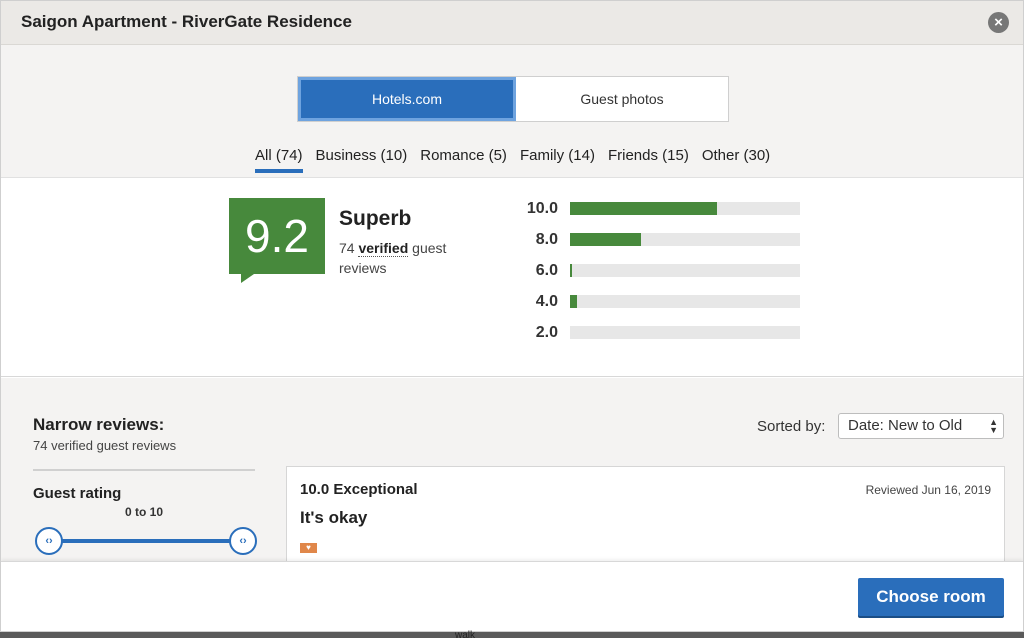  What do you see at coordinates (546, 301) in the screenshot?
I see `distribution-label: 4.0` at bounding box center [546, 301].